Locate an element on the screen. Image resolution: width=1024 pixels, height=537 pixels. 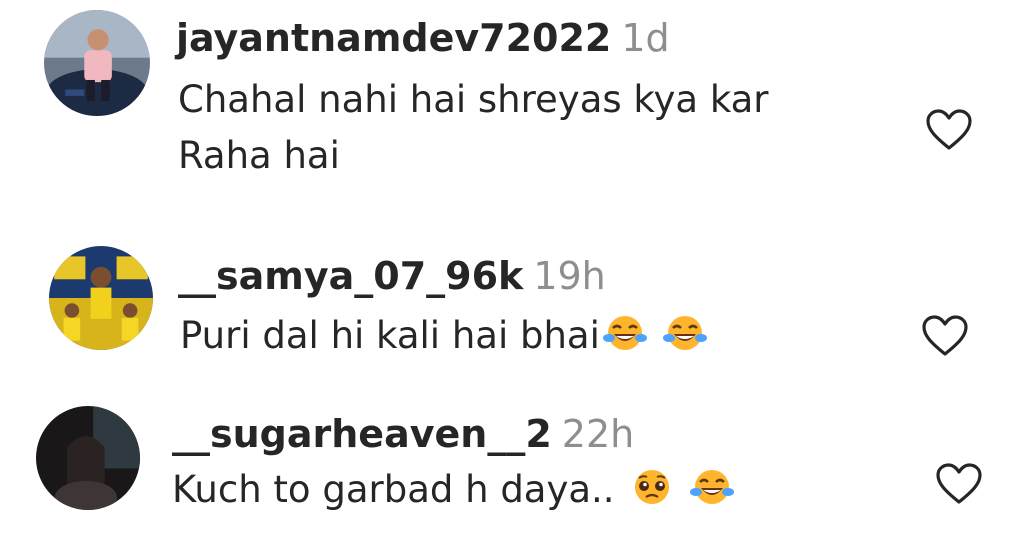
avatar-person-in-dark-icon is located at coordinates (88, 458).